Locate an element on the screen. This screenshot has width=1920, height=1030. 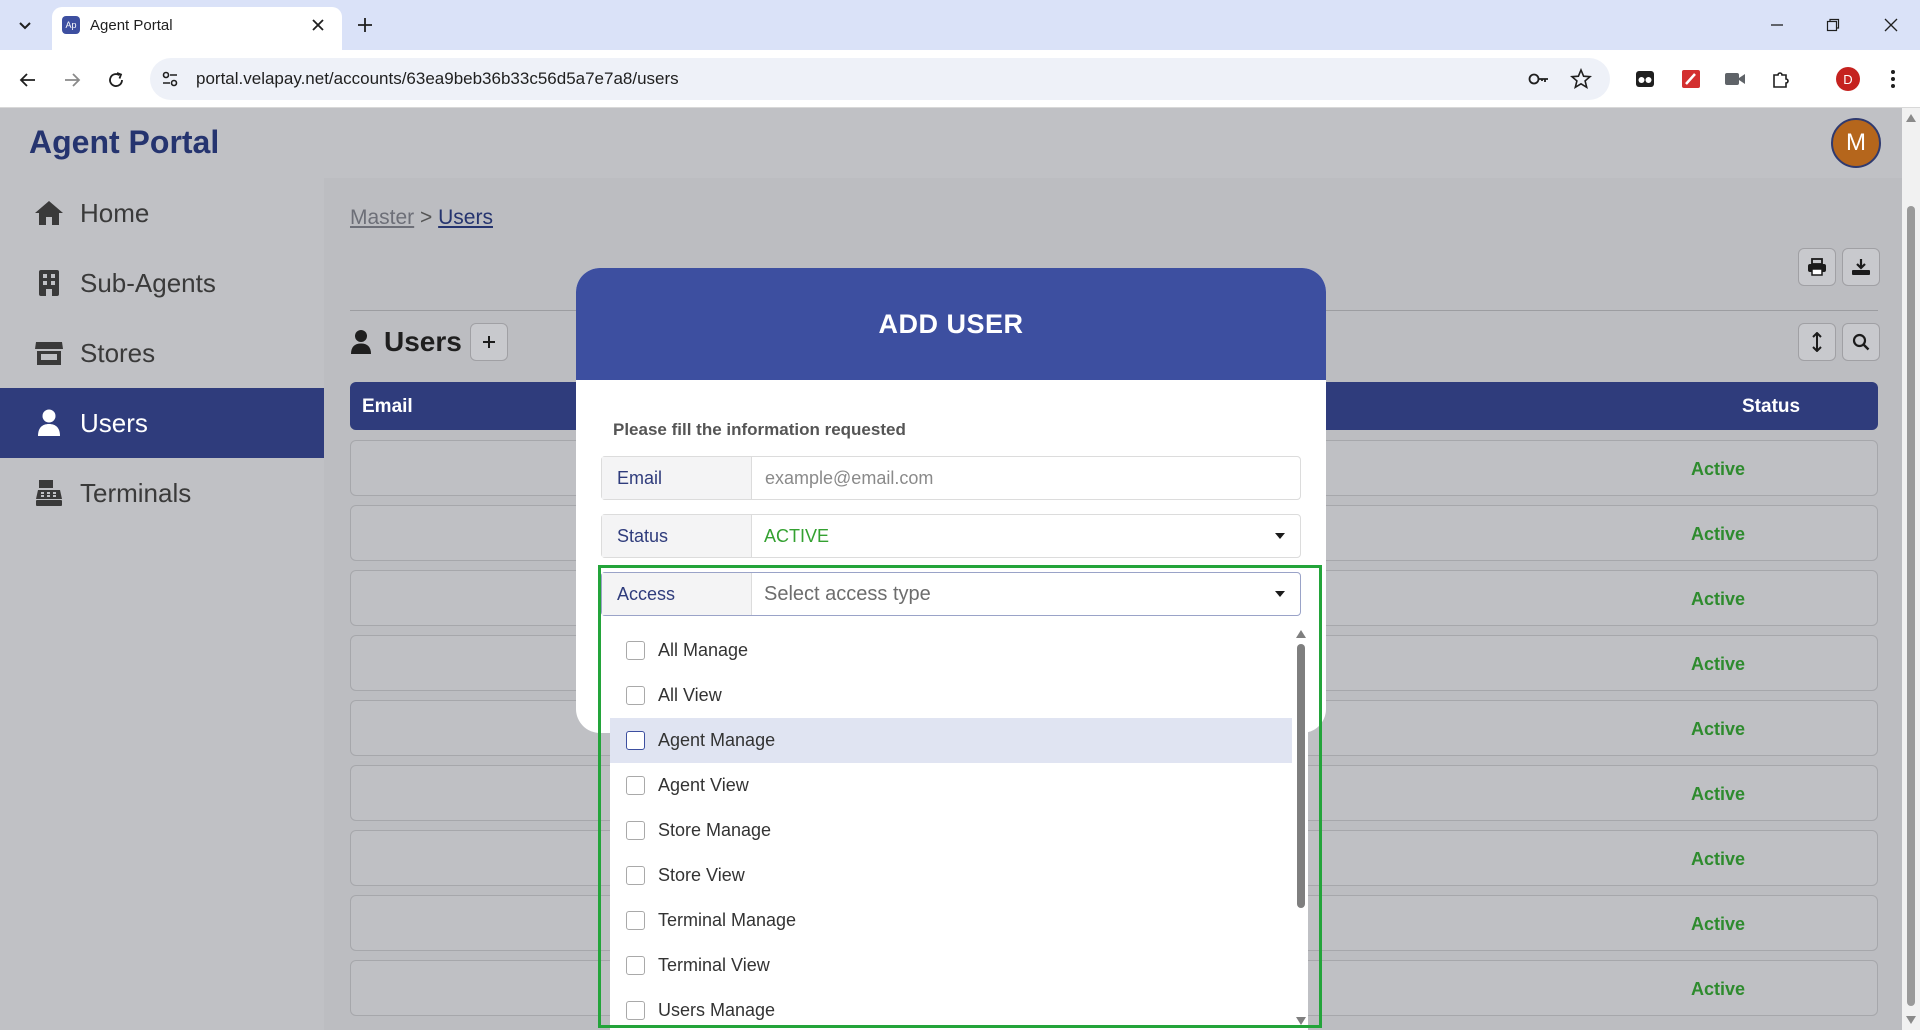
page-scrollbar is located at coordinates (1911, 569).